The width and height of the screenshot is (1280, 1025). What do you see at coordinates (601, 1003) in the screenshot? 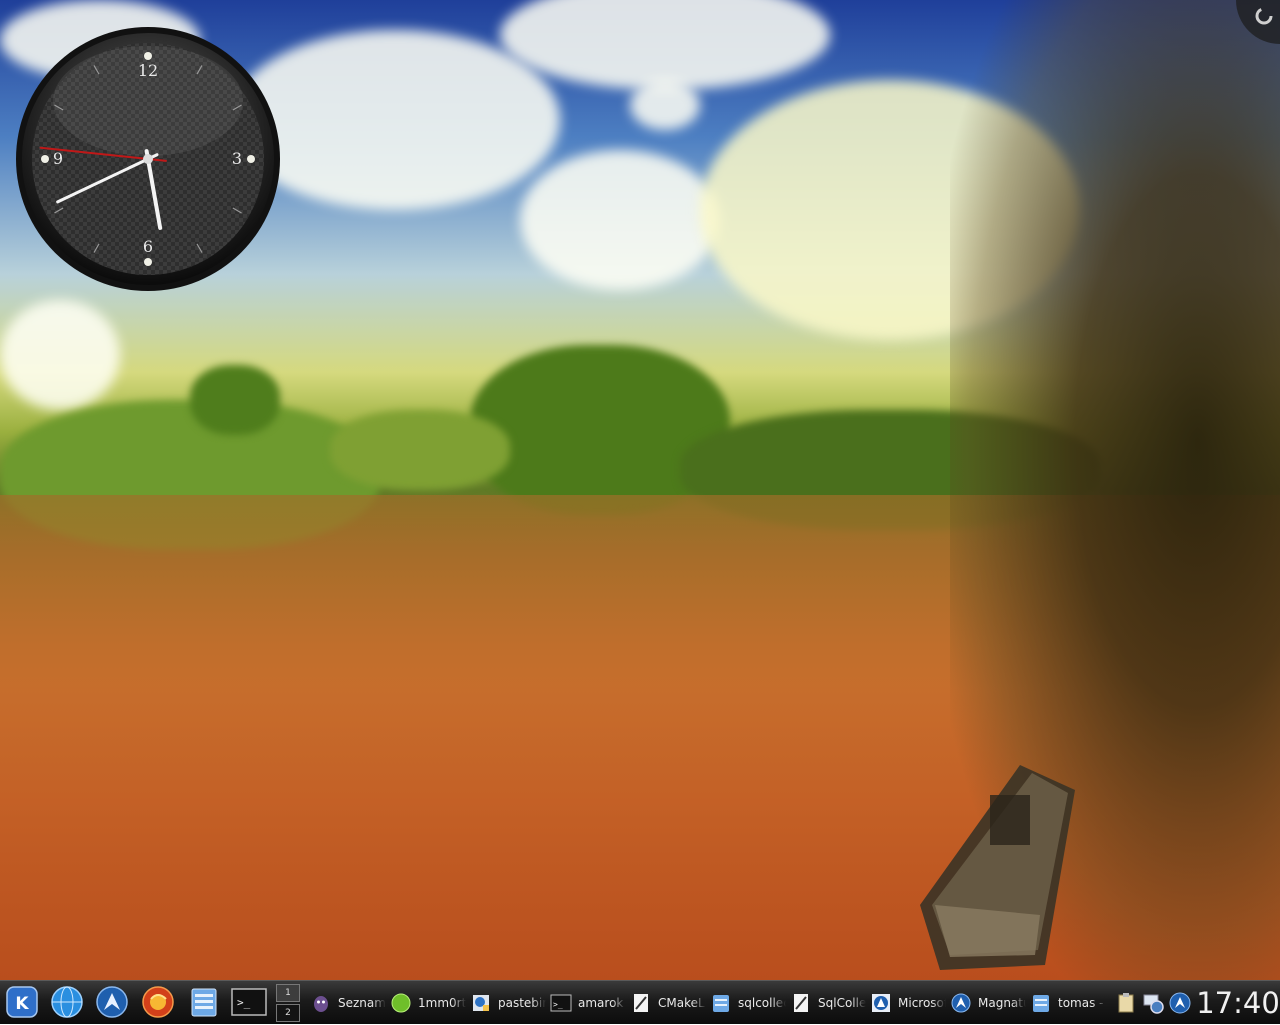
I see `task-label: amarok` at bounding box center [601, 1003].